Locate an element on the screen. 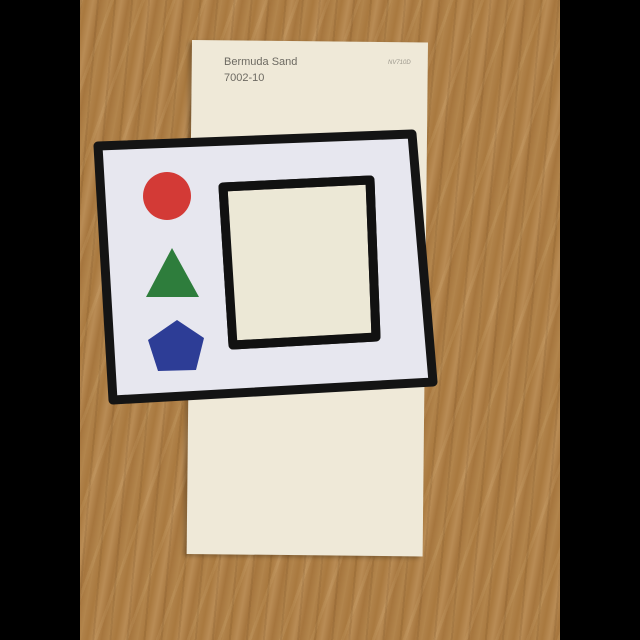 The image size is (640, 640). red-circle-shape is located at coordinates (167, 196).